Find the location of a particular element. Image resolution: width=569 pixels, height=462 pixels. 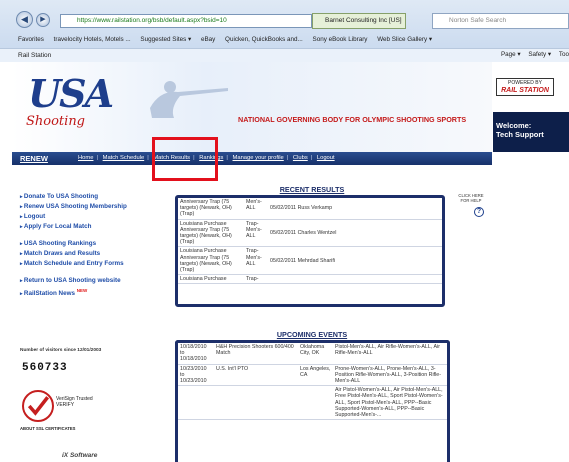

tools-menu: Too is located at coordinates (564, 54).